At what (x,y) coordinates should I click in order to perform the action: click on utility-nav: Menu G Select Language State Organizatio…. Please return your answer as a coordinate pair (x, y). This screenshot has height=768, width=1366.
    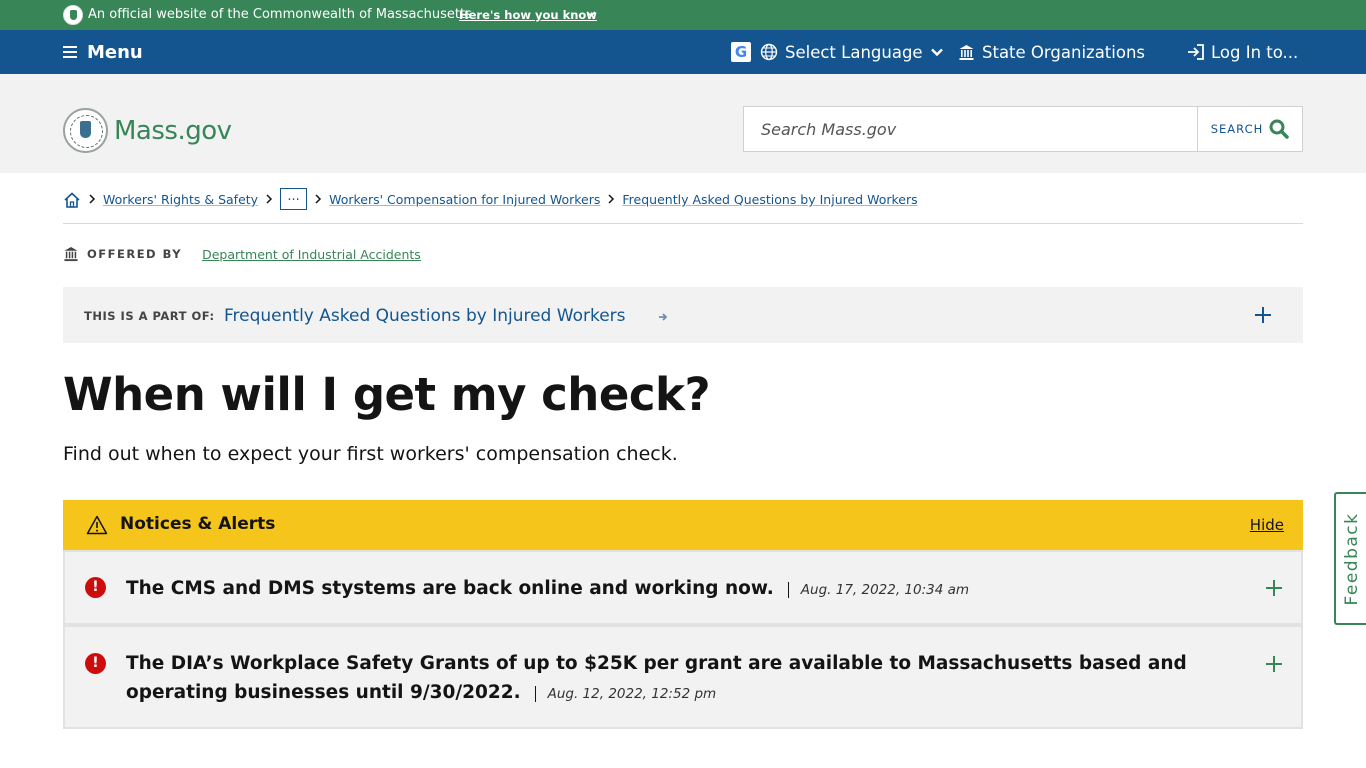
    Looking at the image, I should click on (683, 52).